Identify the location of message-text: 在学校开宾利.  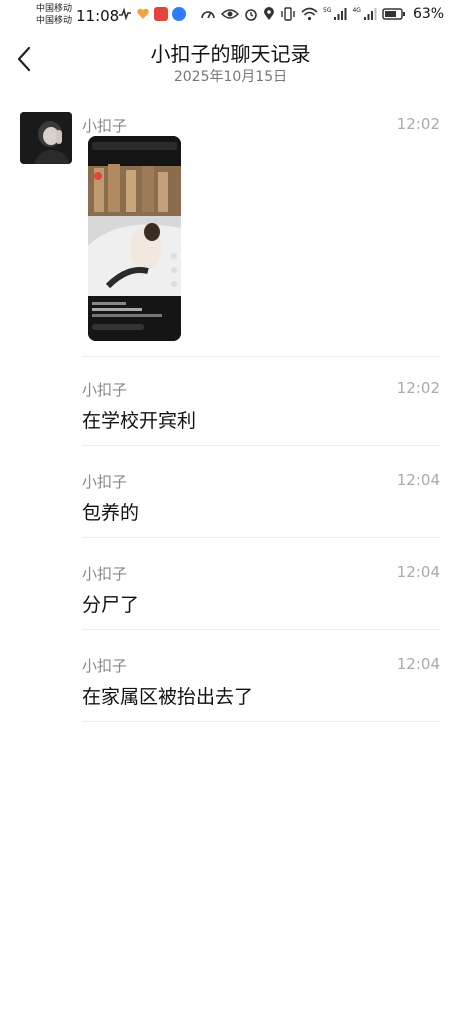
(139, 421).